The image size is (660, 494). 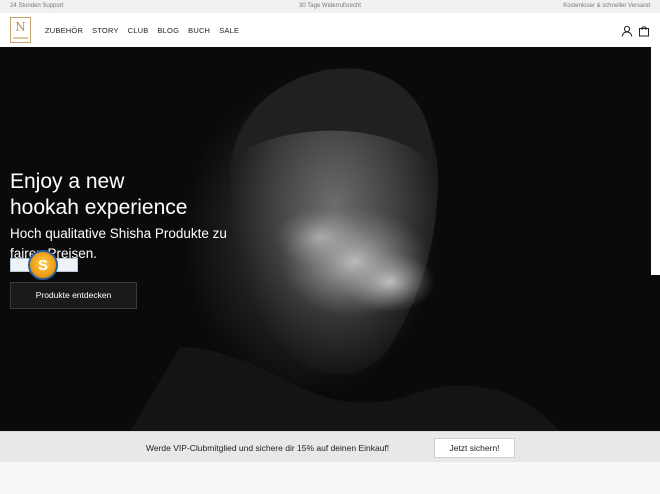 What do you see at coordinates (474, 448) in the screenshot?
I see `secure-now-button: Jetzt sichern!` at bounding box center [474, 448].